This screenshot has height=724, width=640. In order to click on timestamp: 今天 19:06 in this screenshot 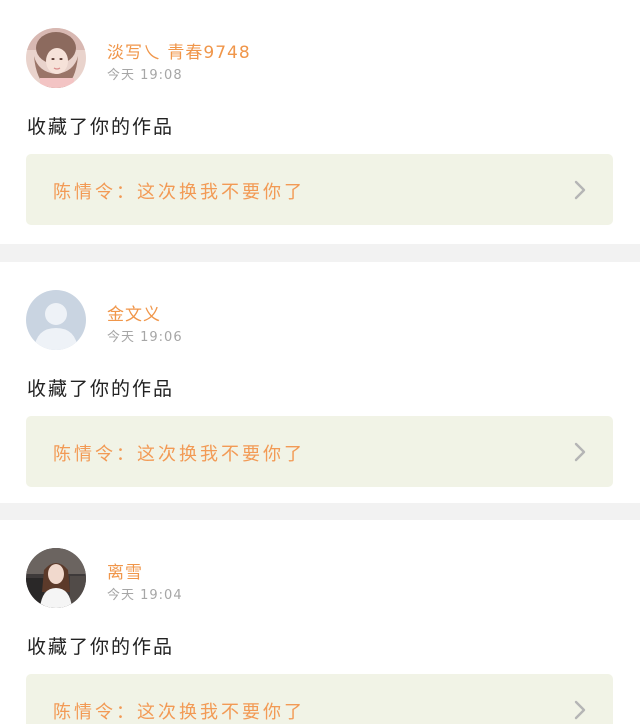, I will do `click(145, 337)`.